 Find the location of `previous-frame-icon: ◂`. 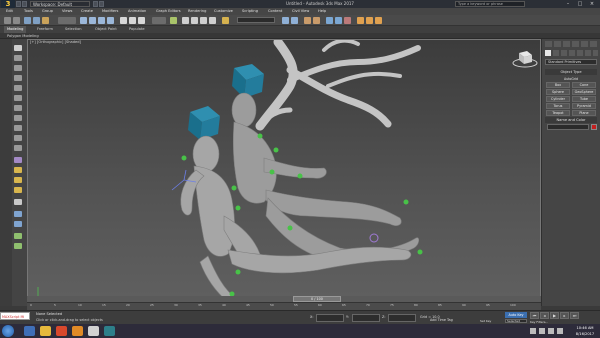

previous-frame-icon: ◂ is located at coordinates (544, 315).